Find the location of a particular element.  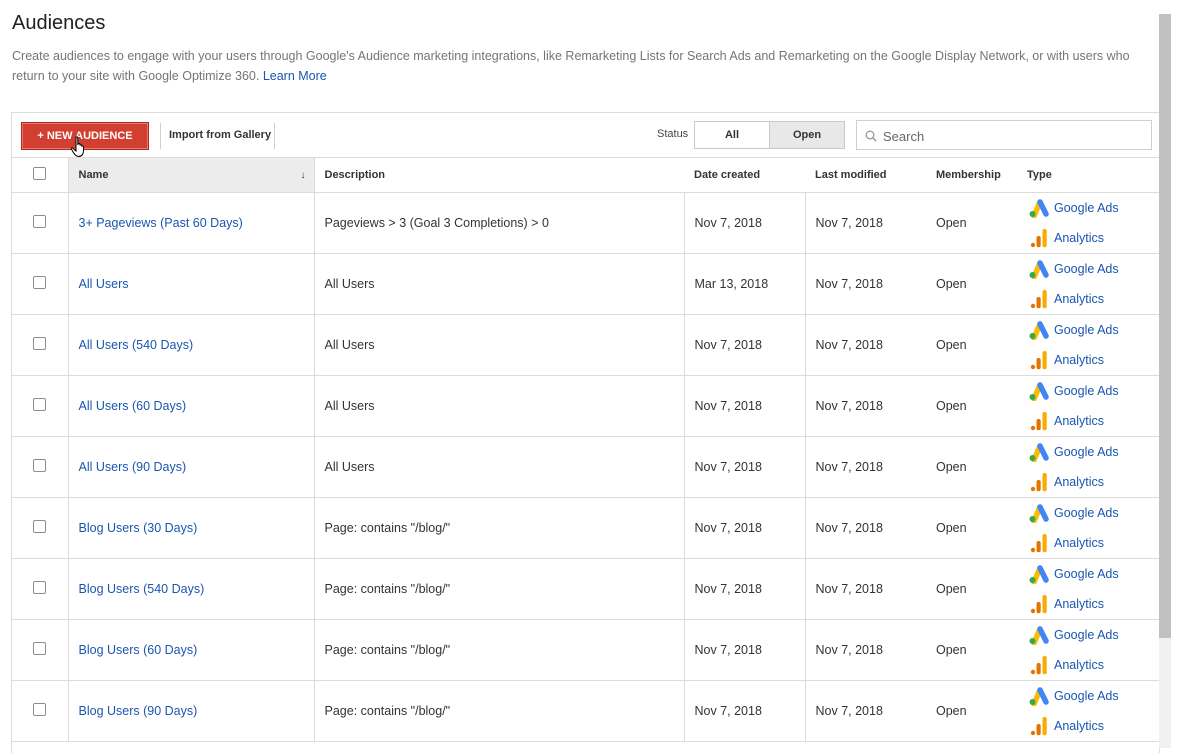

audience-name-link: Blog Users (540 Days) is located at coordinates (142, 589).